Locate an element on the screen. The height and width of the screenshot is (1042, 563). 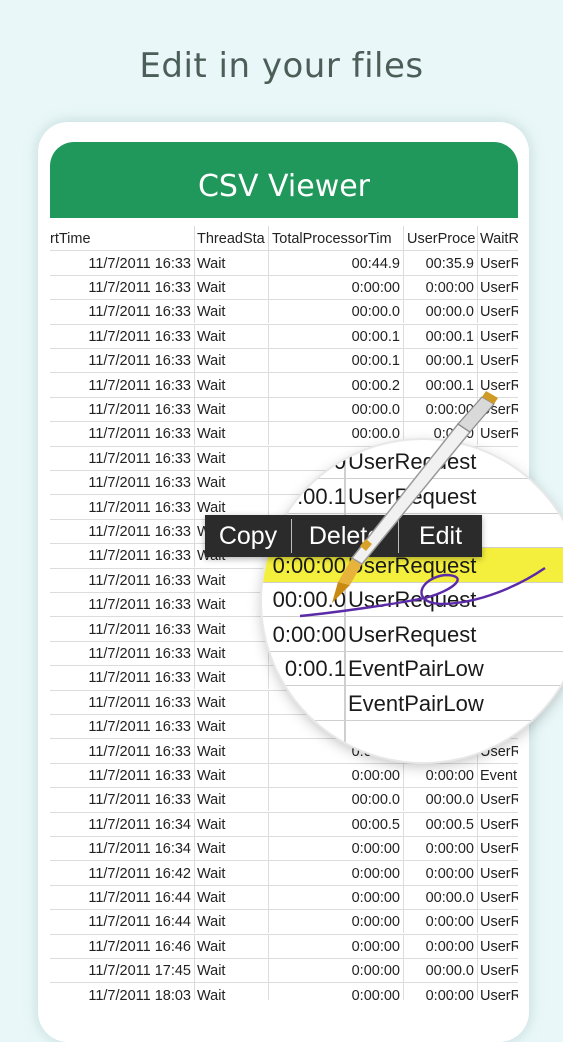
table-cell: 00:00.2 is located at coordinates (336, 384).